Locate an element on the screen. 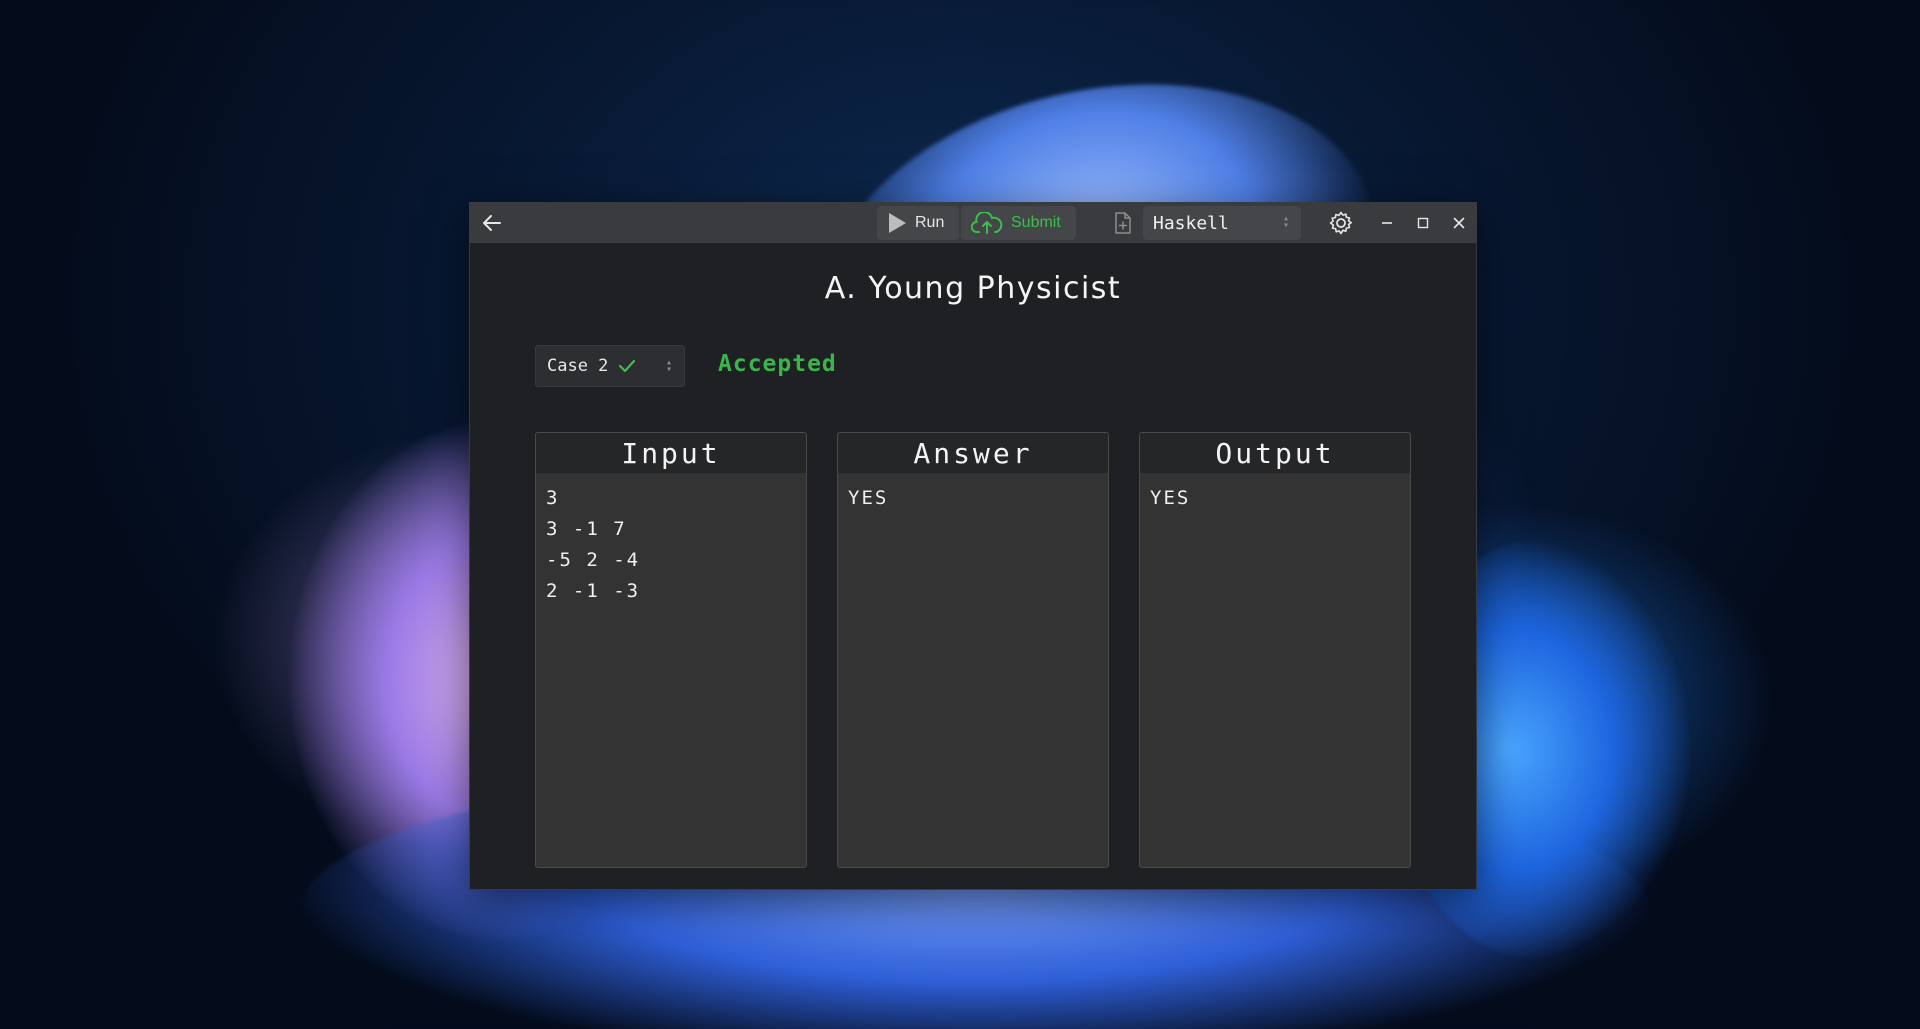  language-select: Haskell ▴ ▾ is located at coordinates (1222, 223).